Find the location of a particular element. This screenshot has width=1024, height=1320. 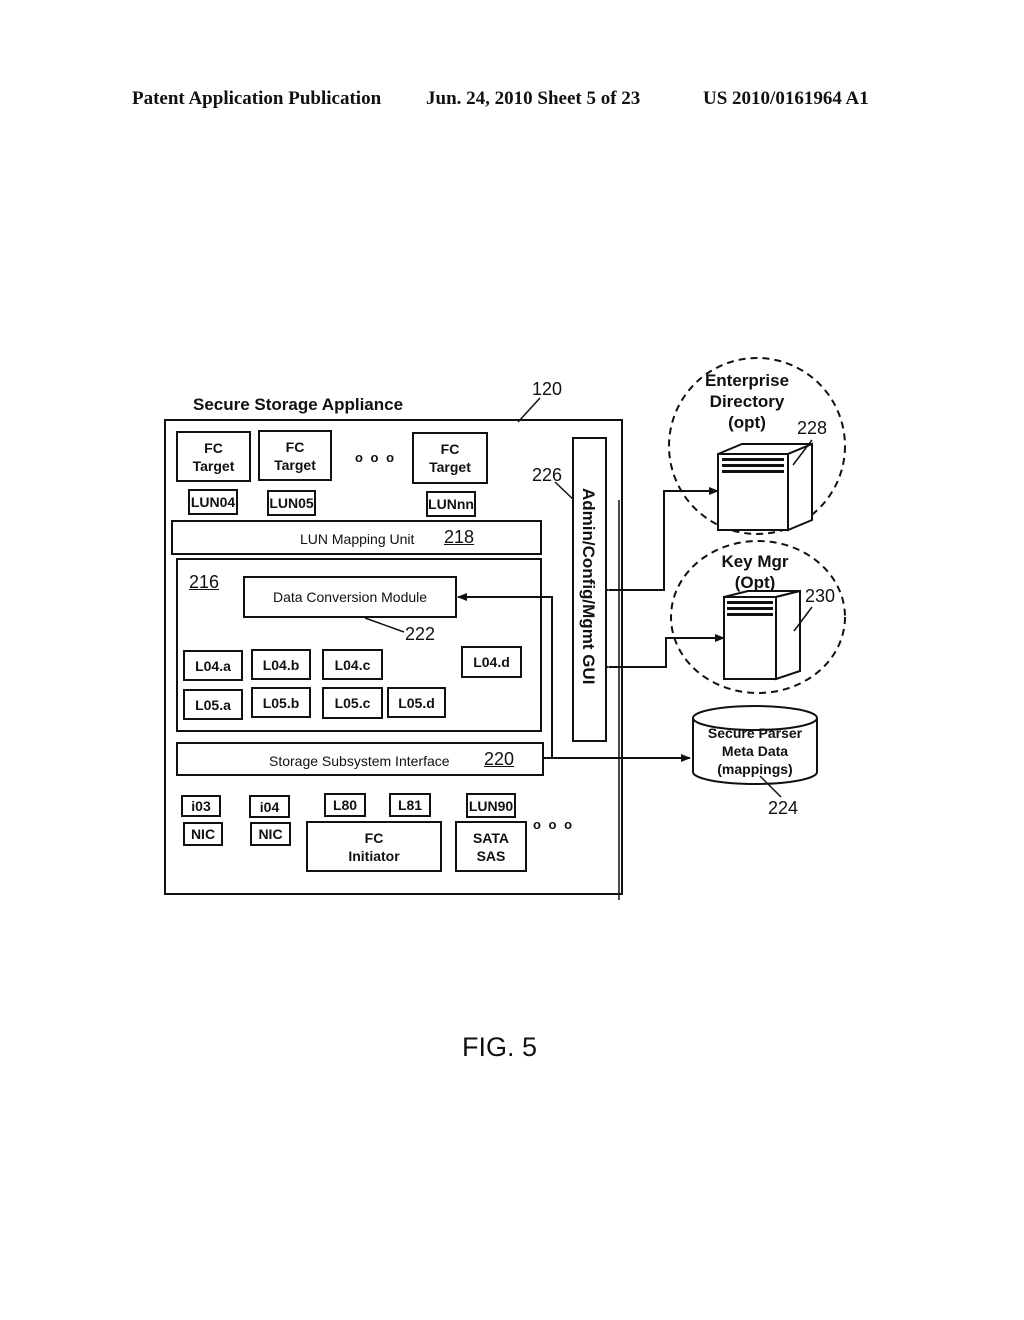

nic-1: NIC is located at coordinates (203, 834).